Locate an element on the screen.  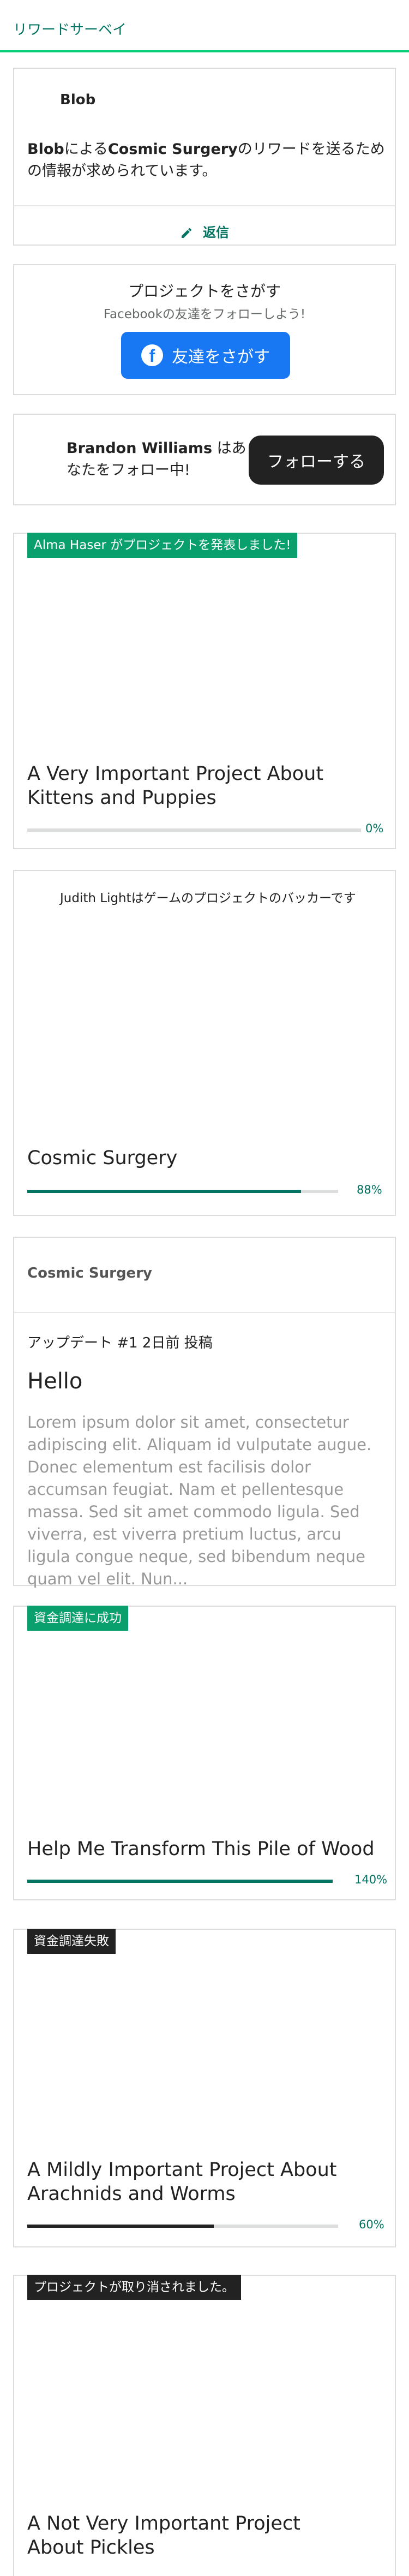
update-title: Hello is located at coordinates (54, 1381).